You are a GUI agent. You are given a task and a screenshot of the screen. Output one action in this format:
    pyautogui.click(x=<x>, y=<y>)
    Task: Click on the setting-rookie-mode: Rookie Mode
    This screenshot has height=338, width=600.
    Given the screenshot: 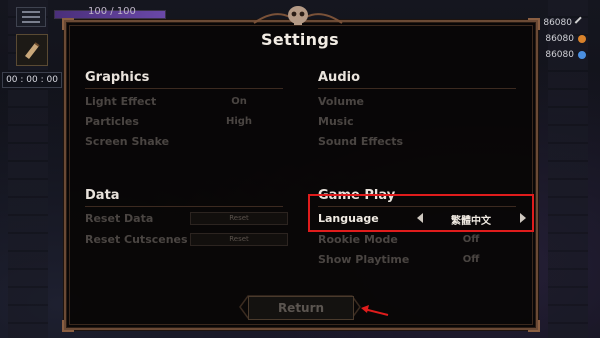 What is the action you would take?
    pyautogui.click(x=358, y=239)
    